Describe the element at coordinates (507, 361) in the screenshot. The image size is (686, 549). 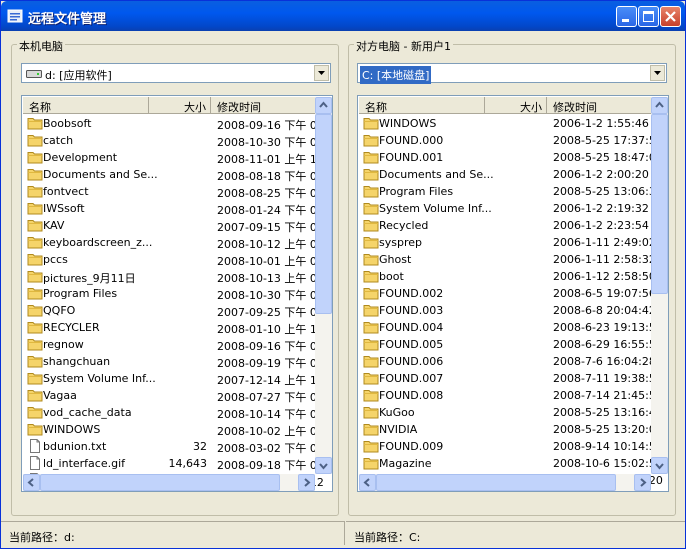
I see `file-row: FOUND.006 2008-7-6 16:04:28` at that location.